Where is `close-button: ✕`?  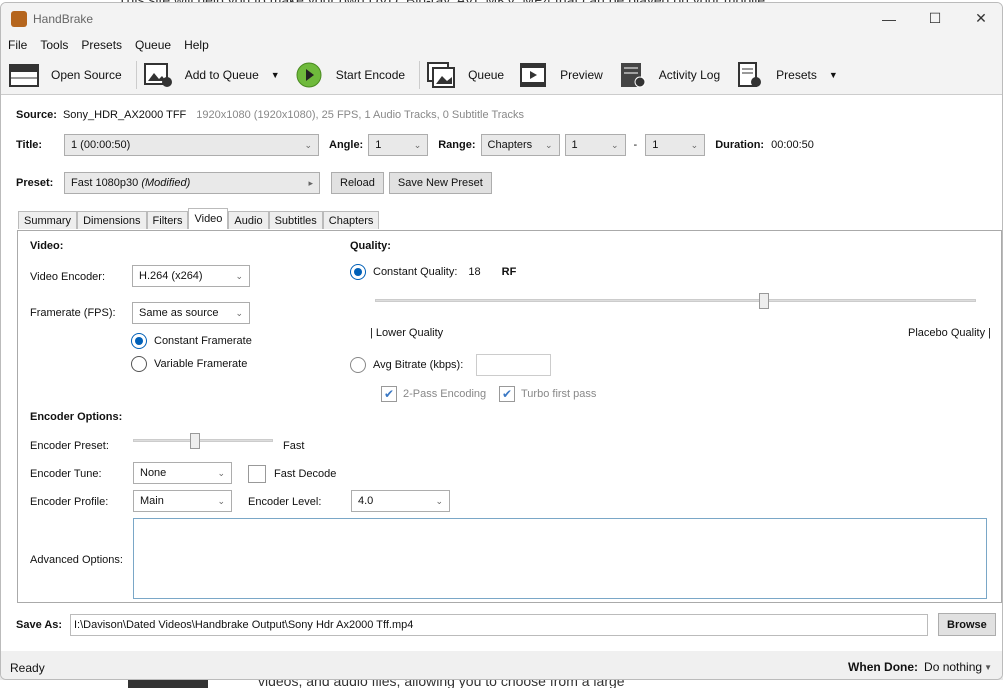
close-button: ✕ is located at coordinates (980, 18).